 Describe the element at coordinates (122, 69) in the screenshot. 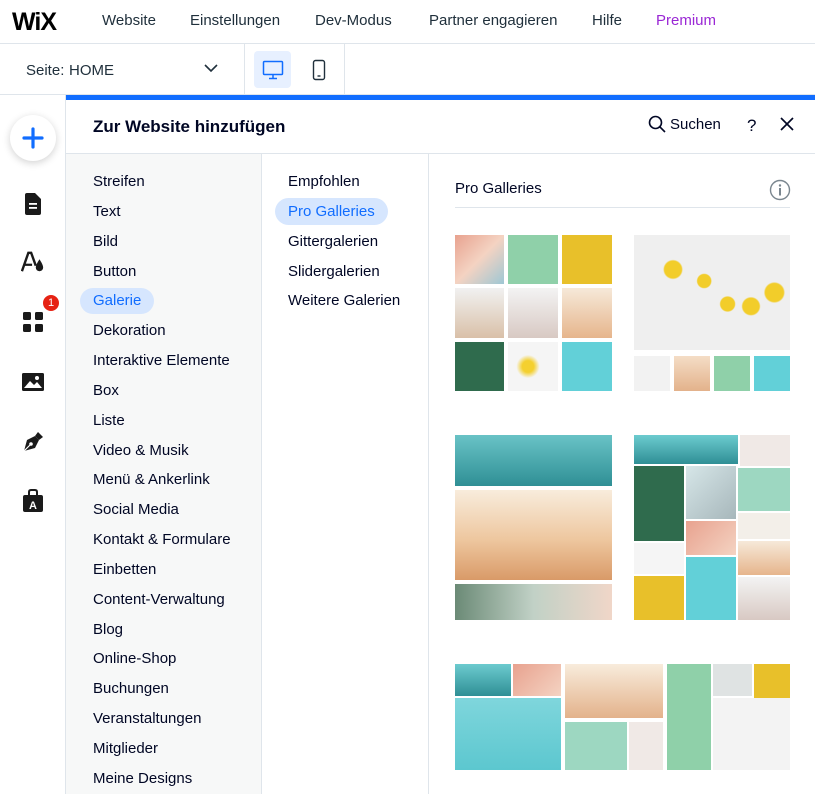

I see `page-selector: Seite: HOME` at that location.